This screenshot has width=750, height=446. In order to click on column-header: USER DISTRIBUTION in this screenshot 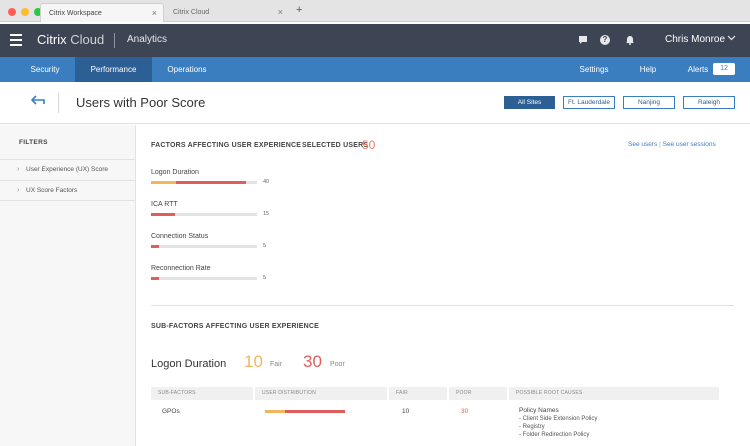, I will do `click(321, 393)`.